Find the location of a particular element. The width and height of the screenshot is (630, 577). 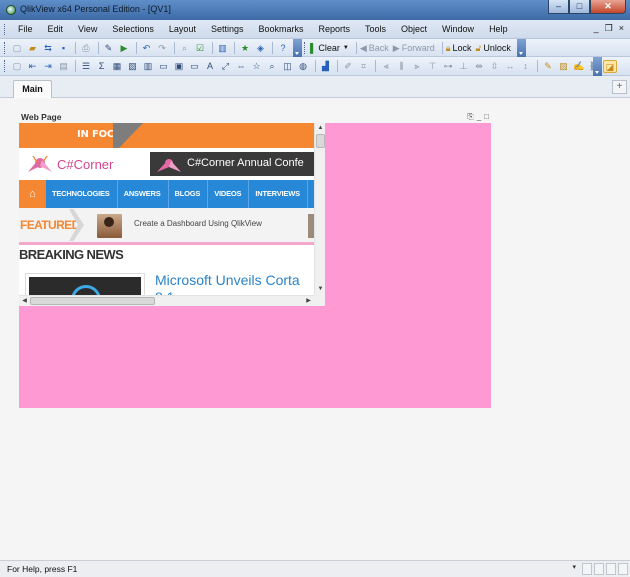

bar-chart-icon: ▥ is located at coordinates (148, 66).